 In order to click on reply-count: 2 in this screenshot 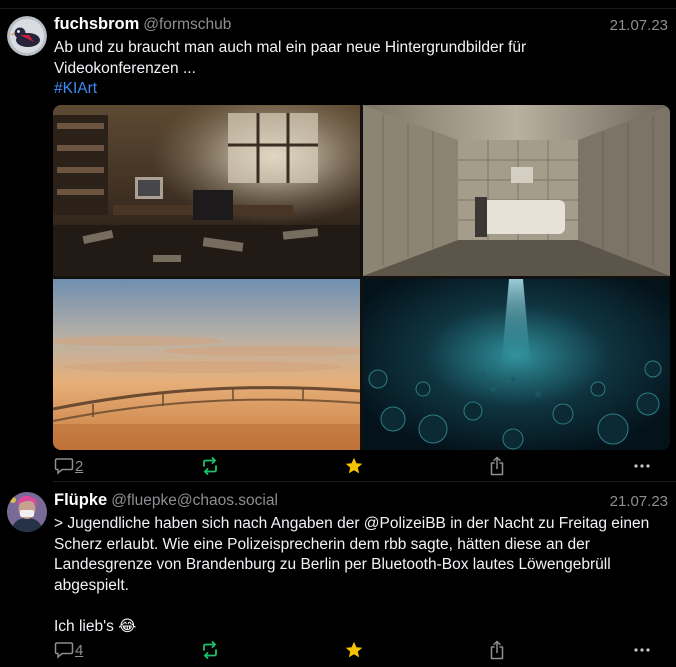, I will do `click(79, 466)`.